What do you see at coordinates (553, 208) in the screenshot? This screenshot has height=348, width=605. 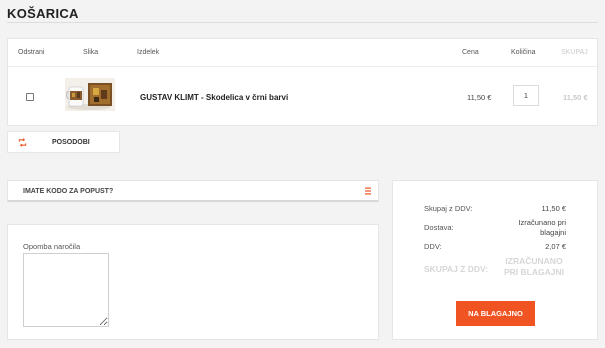 I see `subtotal-value: 11,50 €` at bounding box center [553, 208].